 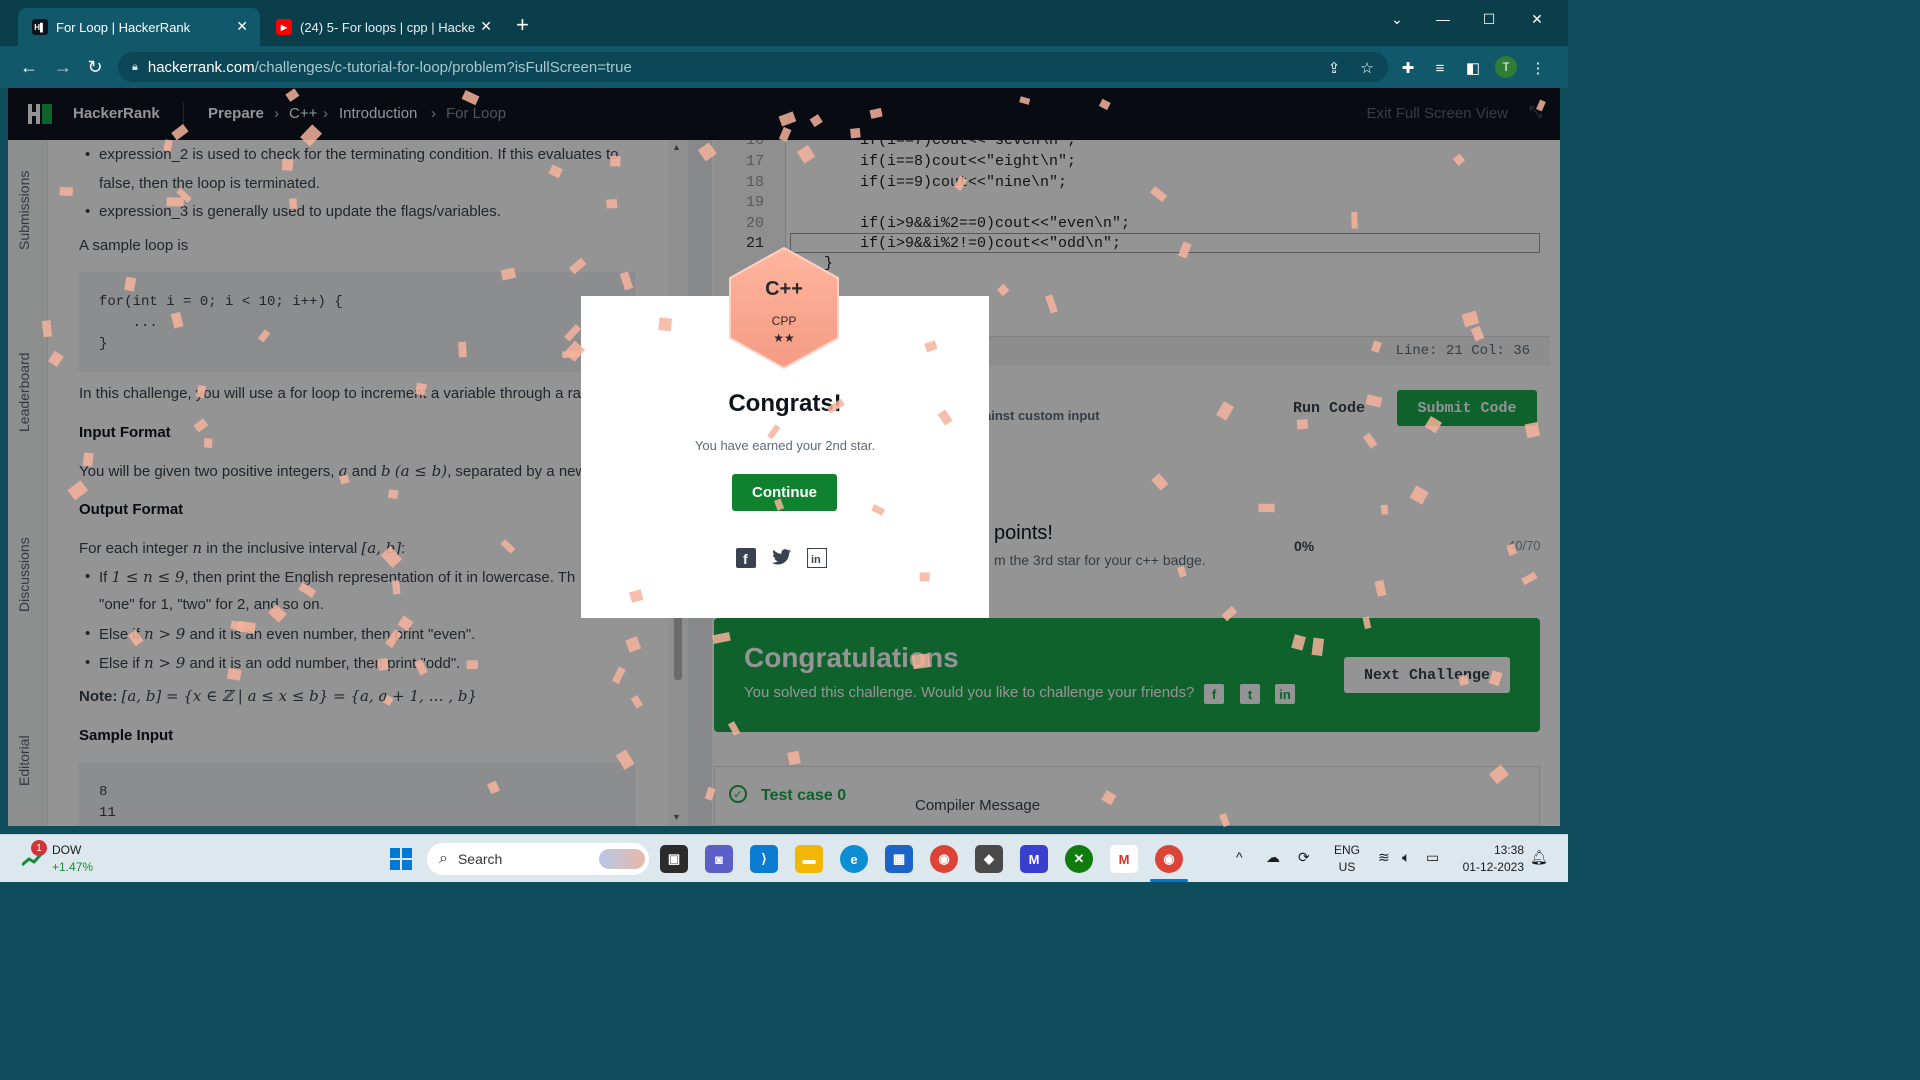 I want to click on linkedin-icon: in, so click(x=817, y=558).